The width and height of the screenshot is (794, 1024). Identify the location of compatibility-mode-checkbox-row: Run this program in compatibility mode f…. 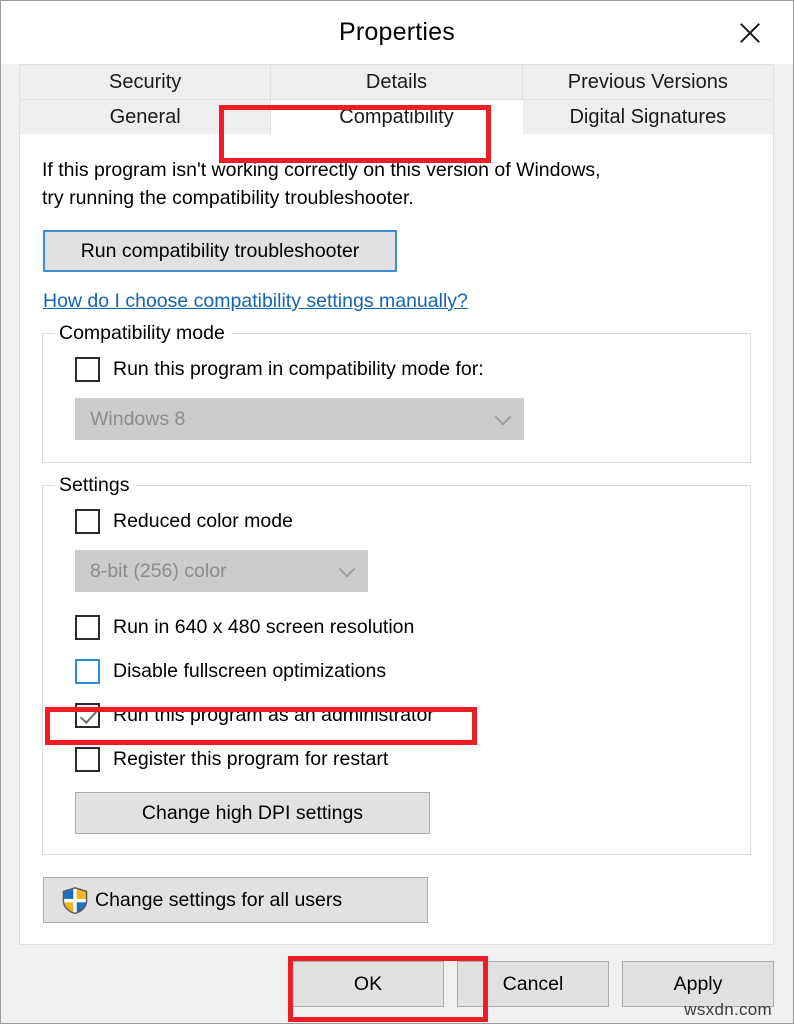
(404, 369).